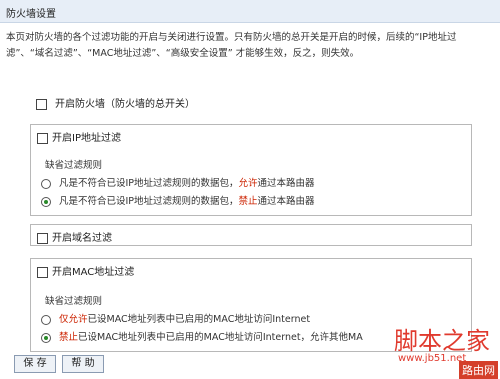  What do you see at coordinates (46, 201) in the screenshot?
I see `ip-rule-deny-radio` at bounding box center [46, 201].